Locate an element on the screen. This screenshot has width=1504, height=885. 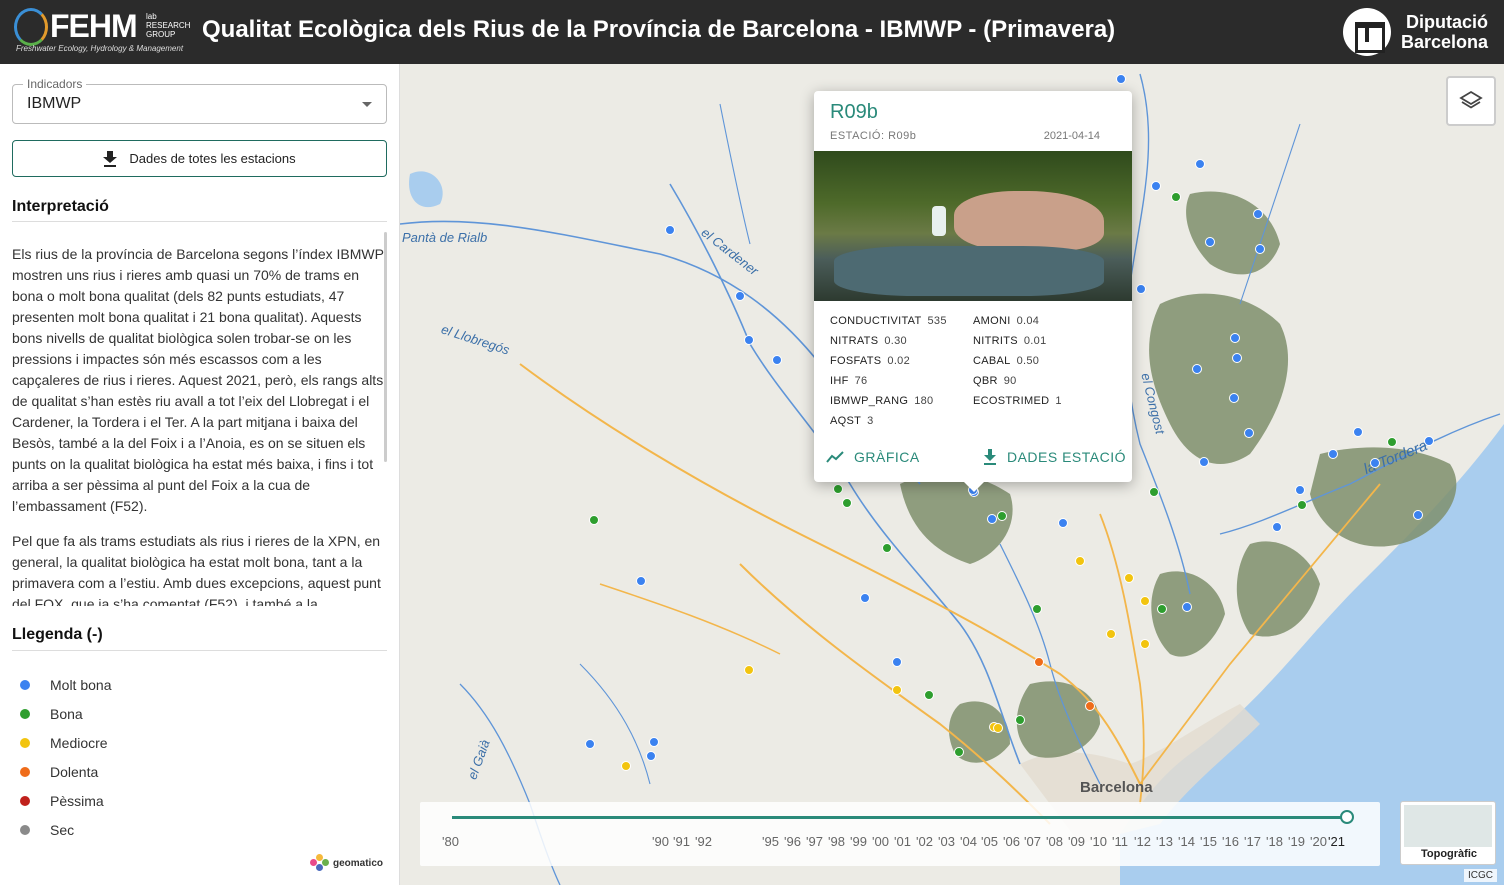
timeline-year: '98 is located at coordinates (836, 841).